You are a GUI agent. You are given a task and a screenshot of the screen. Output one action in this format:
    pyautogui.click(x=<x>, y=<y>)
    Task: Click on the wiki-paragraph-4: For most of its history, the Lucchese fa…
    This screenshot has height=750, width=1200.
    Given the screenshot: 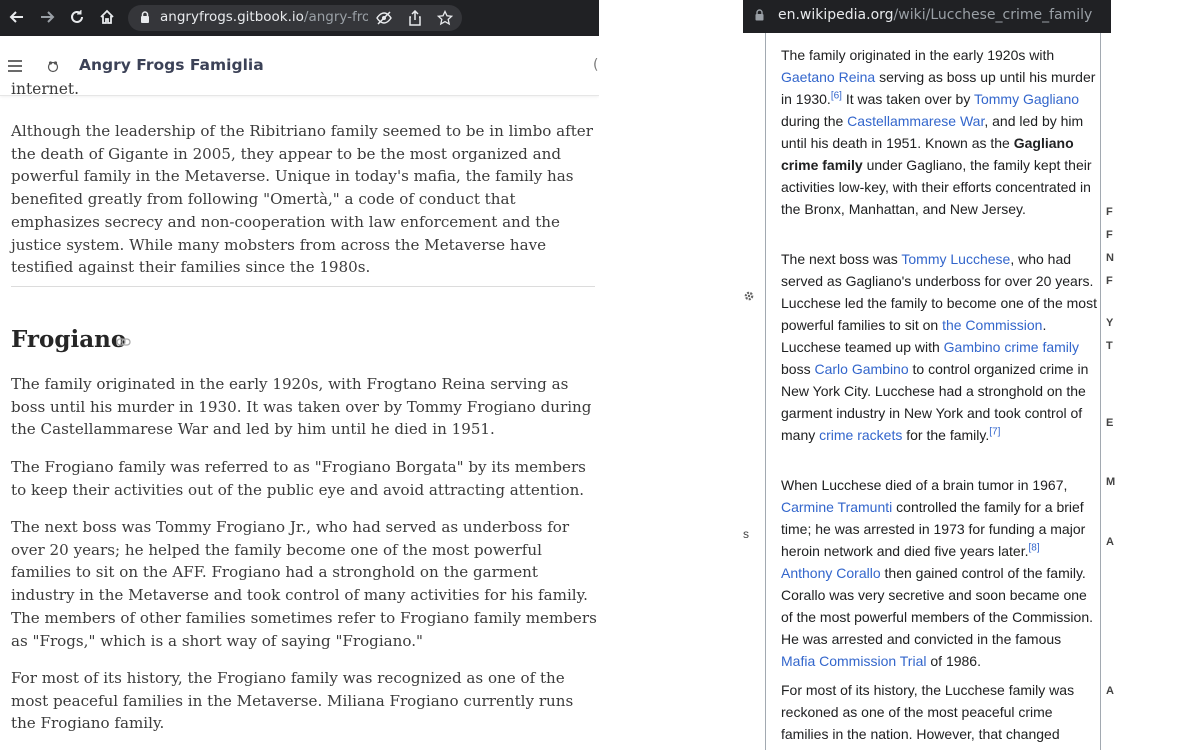 What is the action you would take?
    pyautogui.click(x=928, y=712)
    